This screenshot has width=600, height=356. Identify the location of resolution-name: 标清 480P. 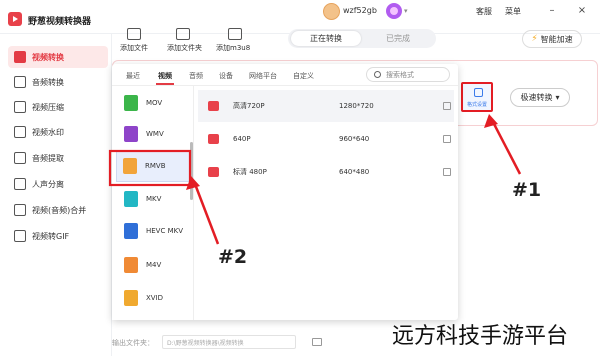
(250, 172).